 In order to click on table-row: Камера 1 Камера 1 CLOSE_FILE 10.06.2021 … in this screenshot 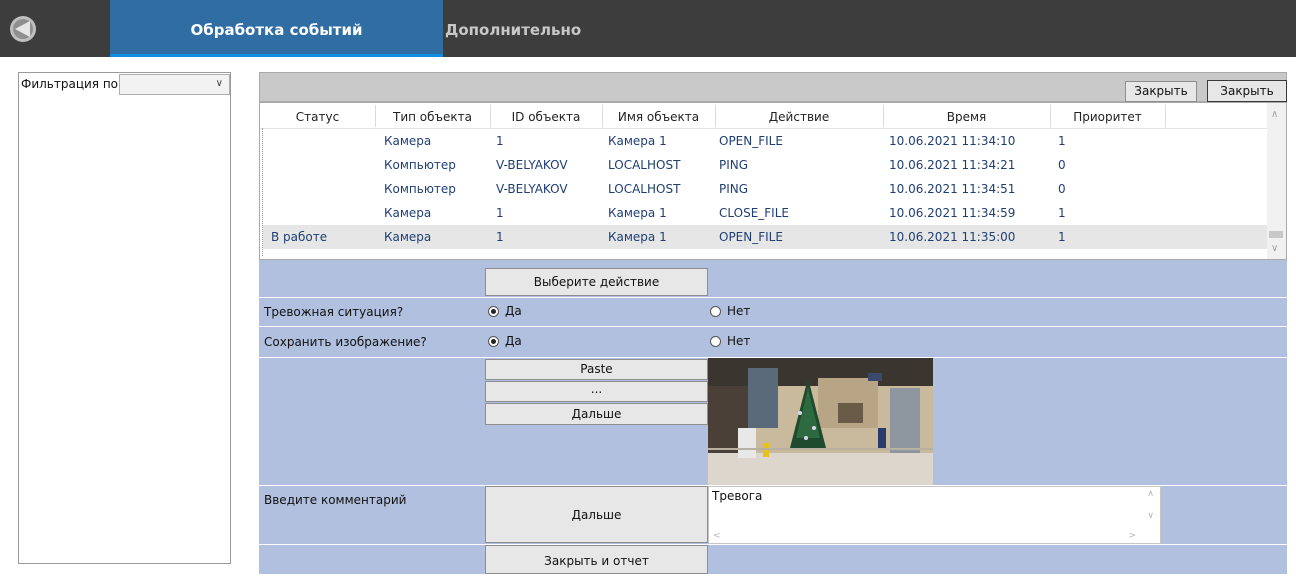, I will do `click(765, 213)`.